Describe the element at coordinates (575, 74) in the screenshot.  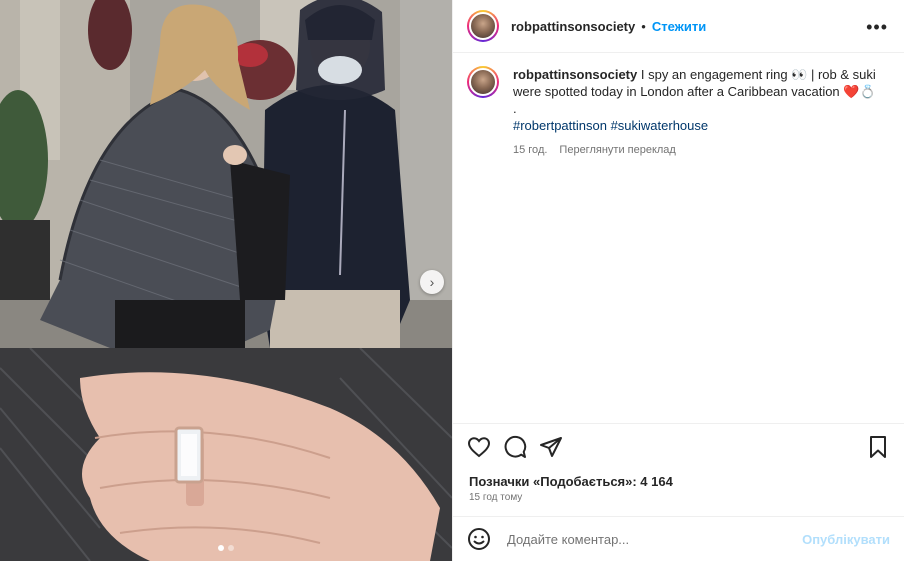
I see `caption-username: robpattinsonsociety` at that location.